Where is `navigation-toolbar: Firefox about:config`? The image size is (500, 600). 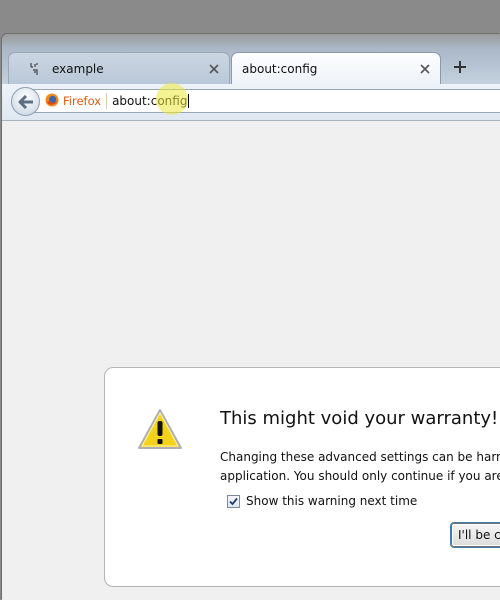
navigation-toolbar: Firefox about:config is located at coordinates (251, 102).